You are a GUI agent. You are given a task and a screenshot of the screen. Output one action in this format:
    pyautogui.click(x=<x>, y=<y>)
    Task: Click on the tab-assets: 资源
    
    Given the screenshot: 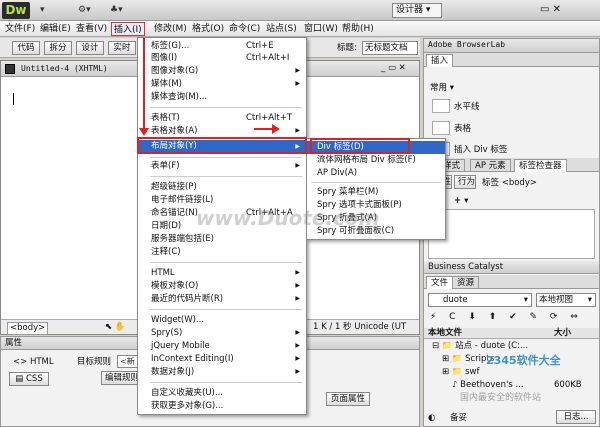 What is the action you would take?
    pyautogui.click(x=466, y=282)
    